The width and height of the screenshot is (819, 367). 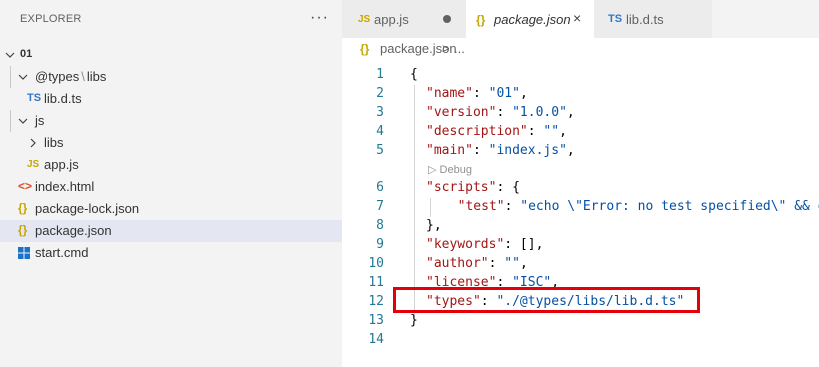 I want to click on line-number: 1, so click(x=380, y=74).